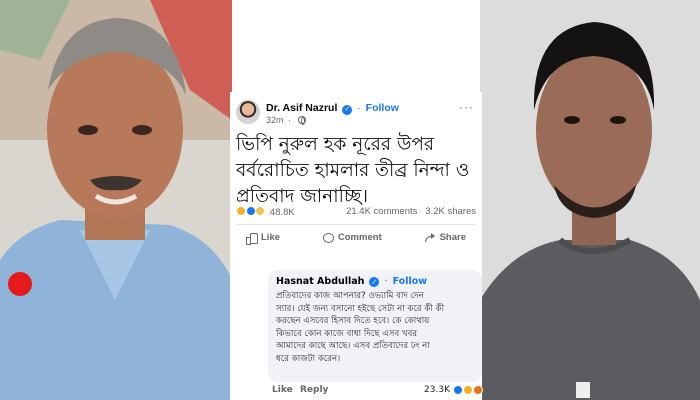 This screenshot has width=700, height=400. What do you see at coordinates (381, 211) in the screenshot?
I see `comments-count: 21.4K comments` at bounding box center [381, 211].